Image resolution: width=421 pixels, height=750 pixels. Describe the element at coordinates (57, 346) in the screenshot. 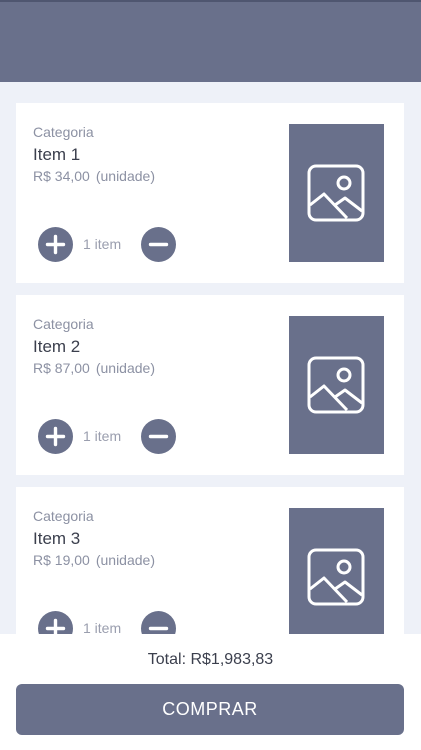

I see `item-name: Item 2` at that location.